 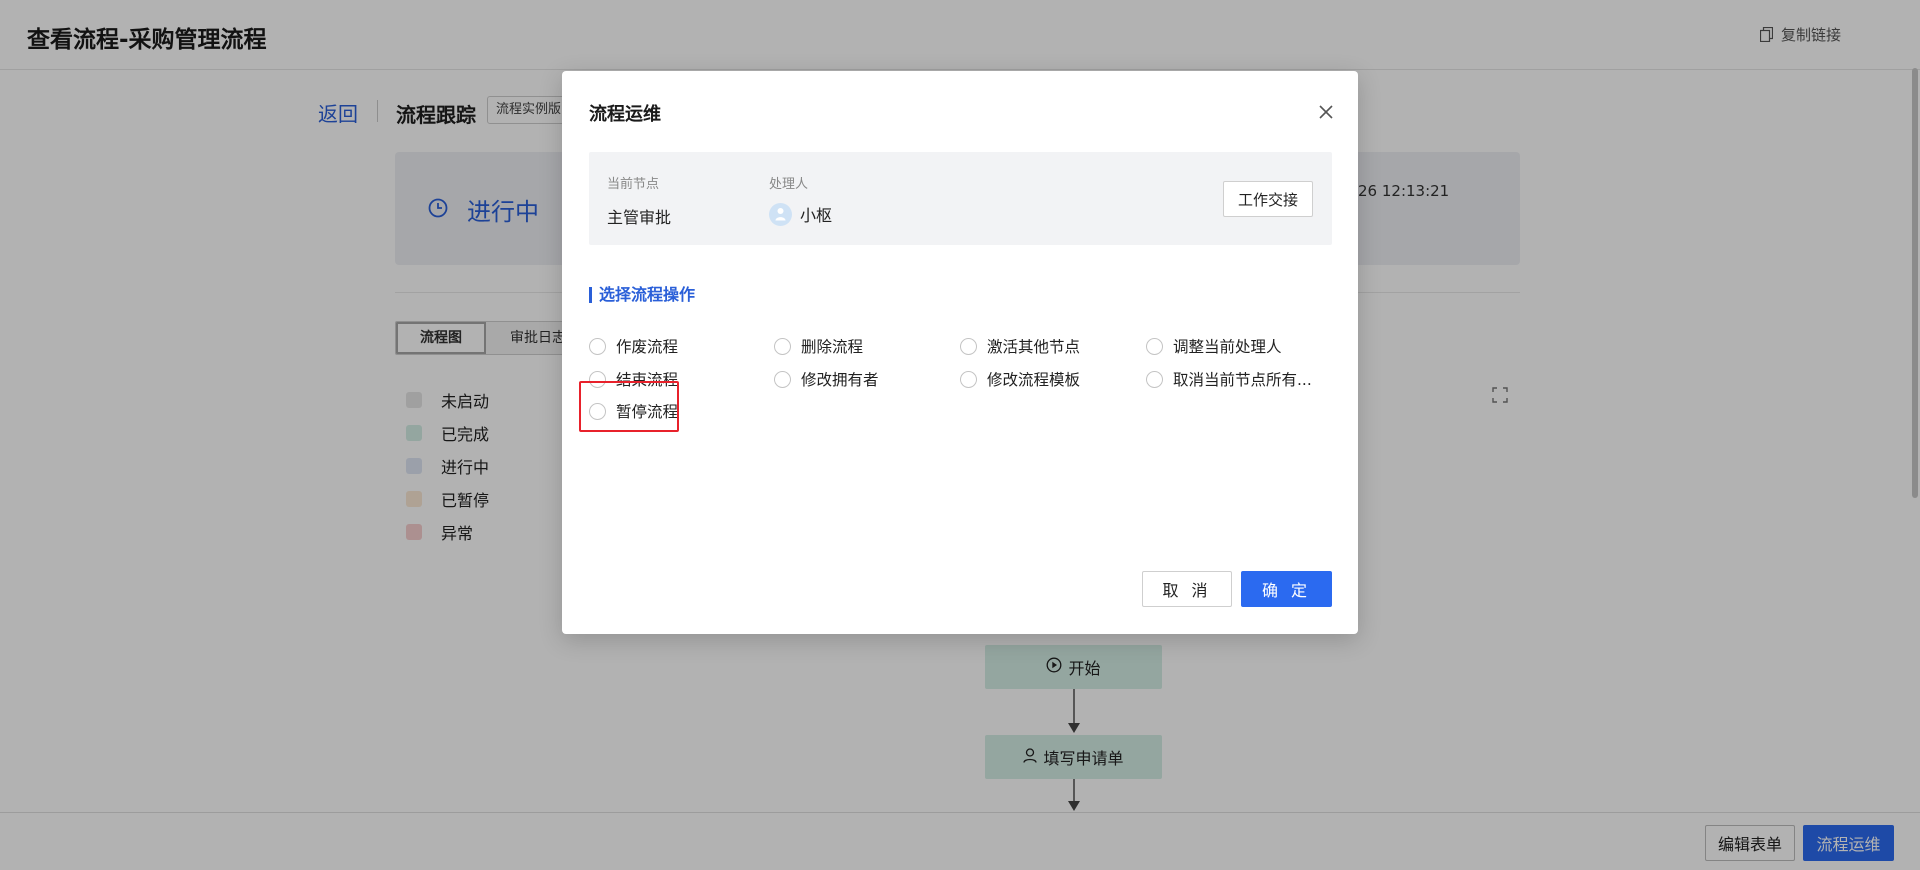 I want to click on option-label: 激活其他节点, so click(x=1034, y=347).